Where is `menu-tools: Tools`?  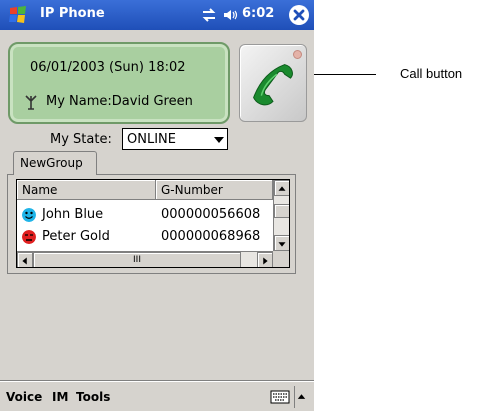
menu-tools: Tools is located at coordinates (93, 397).